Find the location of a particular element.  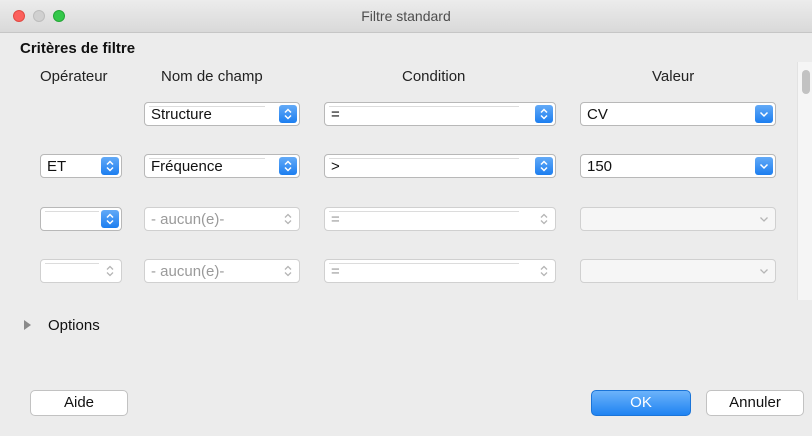

condition-value-row-1: = is located at coordinates (335, 114).